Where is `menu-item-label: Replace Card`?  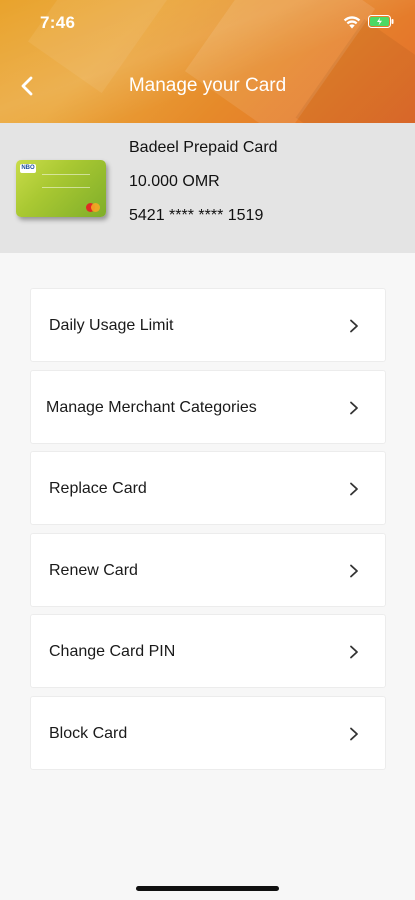
menu-item-label: Replace Card is located at coordinates (98, 488).